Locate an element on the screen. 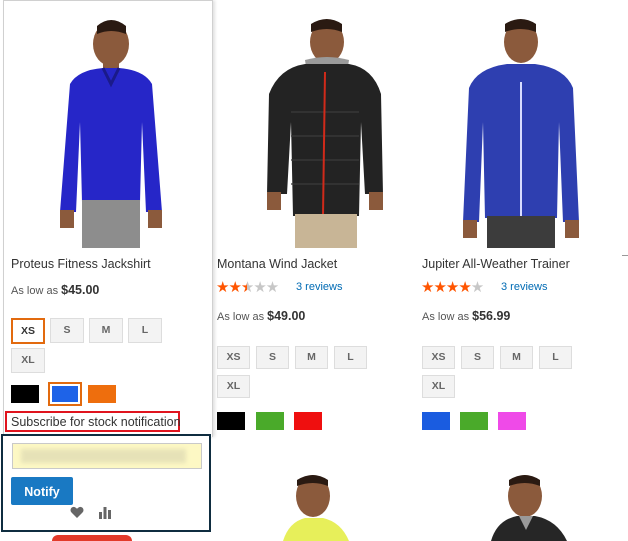  product-image-jupiter is located at coordinates (522, 130).